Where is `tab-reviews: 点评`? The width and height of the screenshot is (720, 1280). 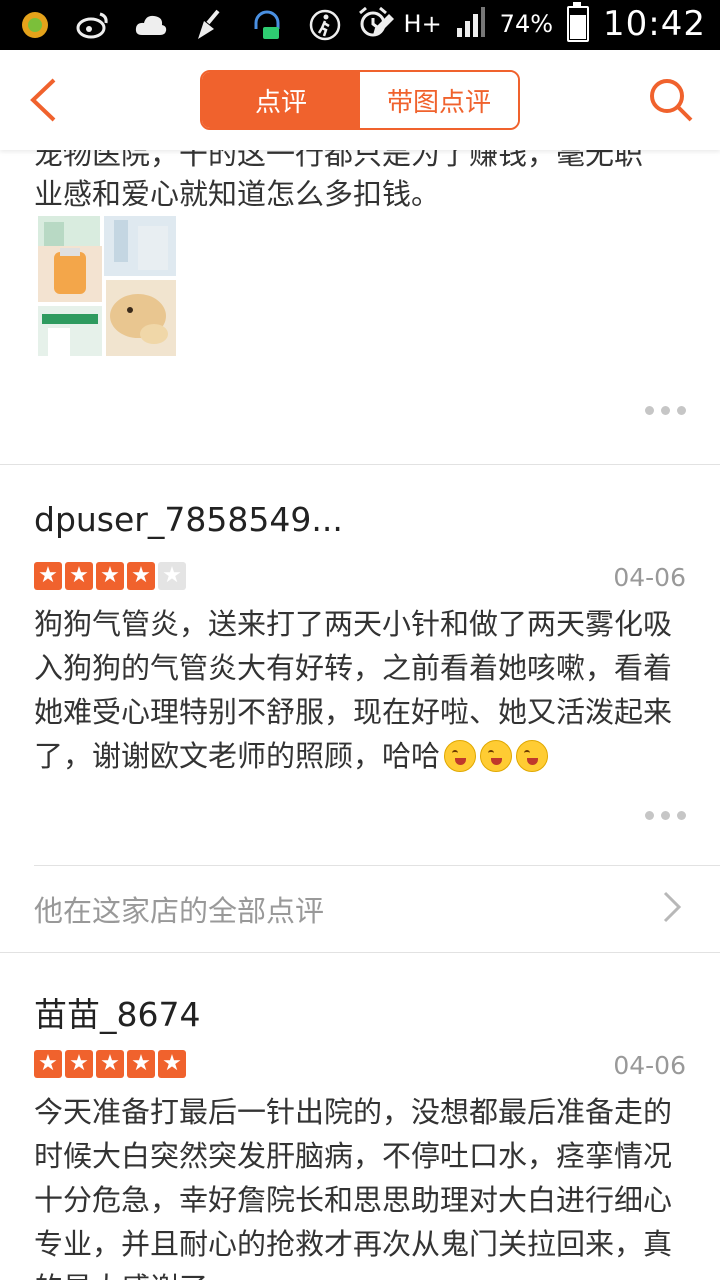
tab-reviews: 点评 is located at coordinates (281, 100).